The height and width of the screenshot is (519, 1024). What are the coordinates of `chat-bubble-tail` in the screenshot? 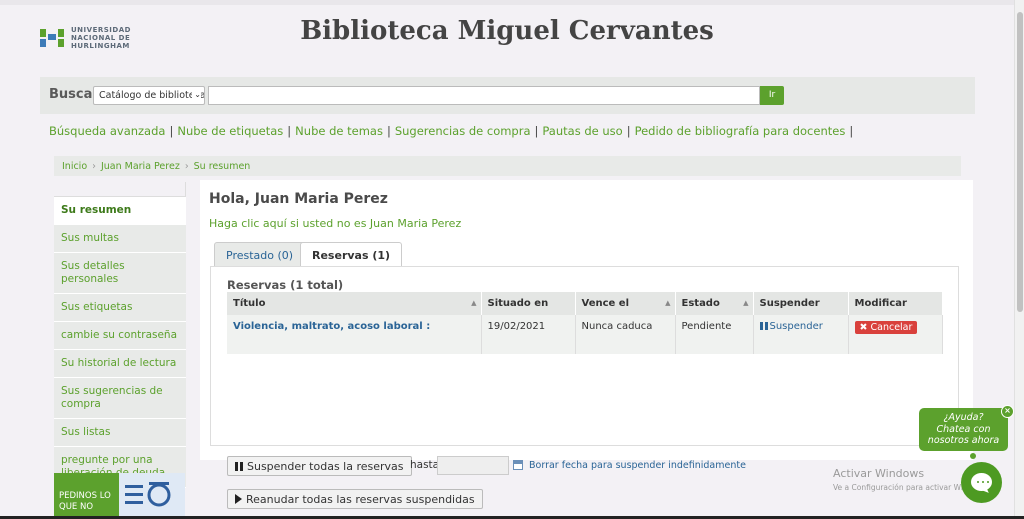 It's located at (973, 456).